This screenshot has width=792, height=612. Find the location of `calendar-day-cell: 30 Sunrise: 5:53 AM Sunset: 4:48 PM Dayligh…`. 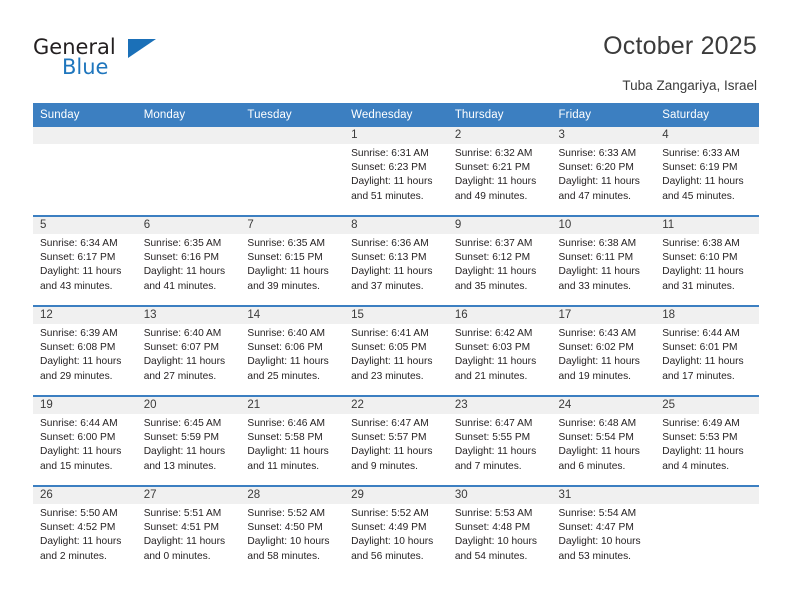

calendar-day-cell: 30 Sunrise: 5:53 AM Sunset: 4:48 PM Dayligh… is located at coordinates (499, 531).